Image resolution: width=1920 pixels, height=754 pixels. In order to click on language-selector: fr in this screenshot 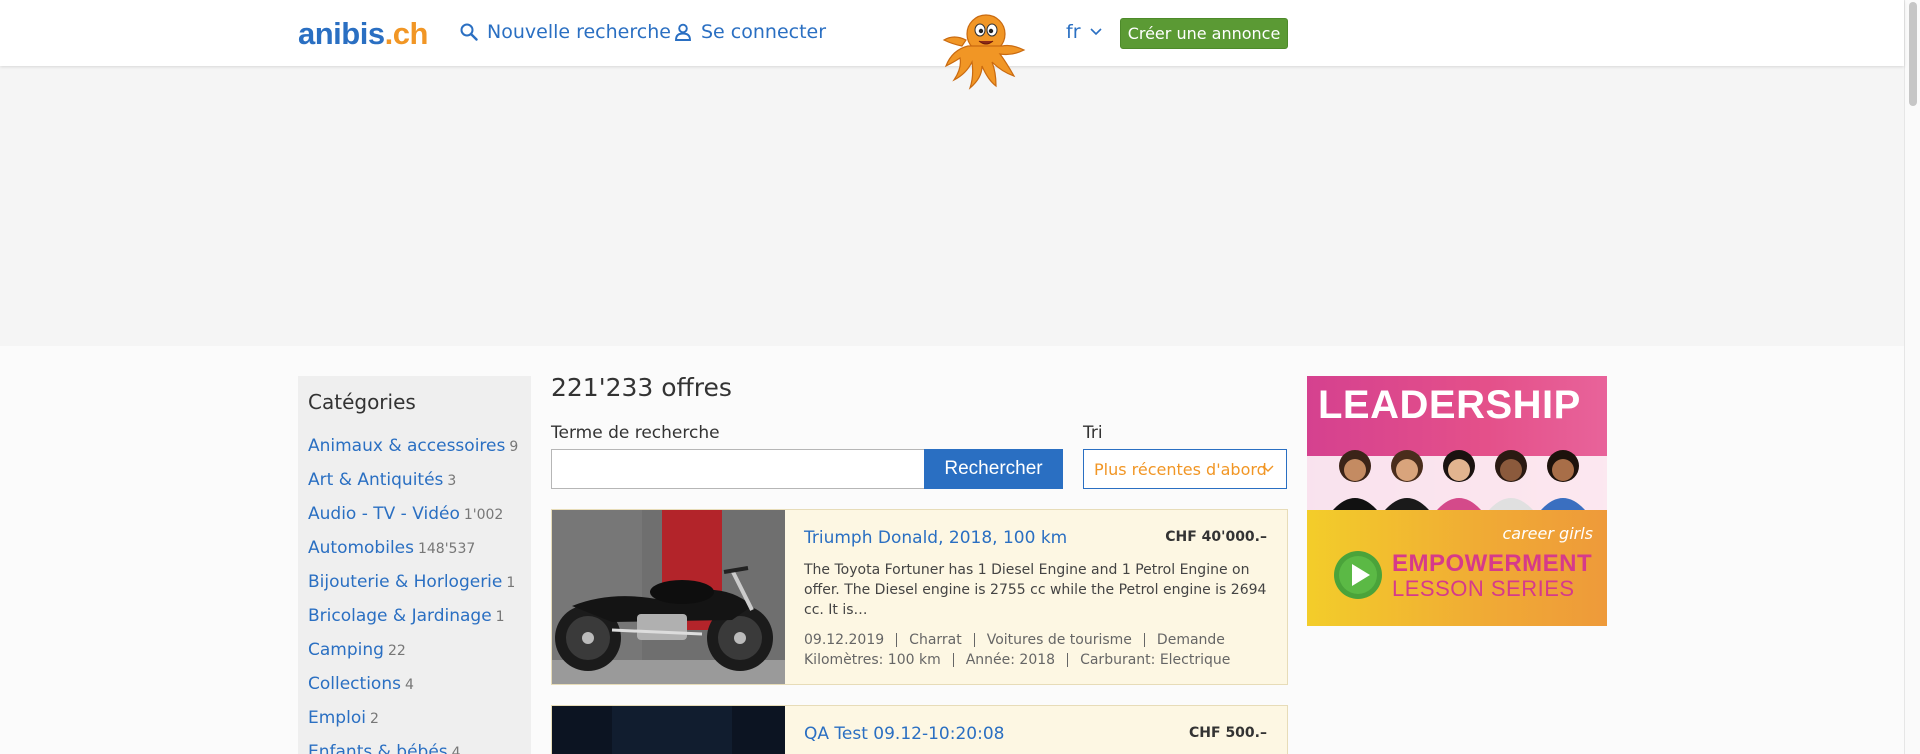, I will do `click(1084, 32)`.